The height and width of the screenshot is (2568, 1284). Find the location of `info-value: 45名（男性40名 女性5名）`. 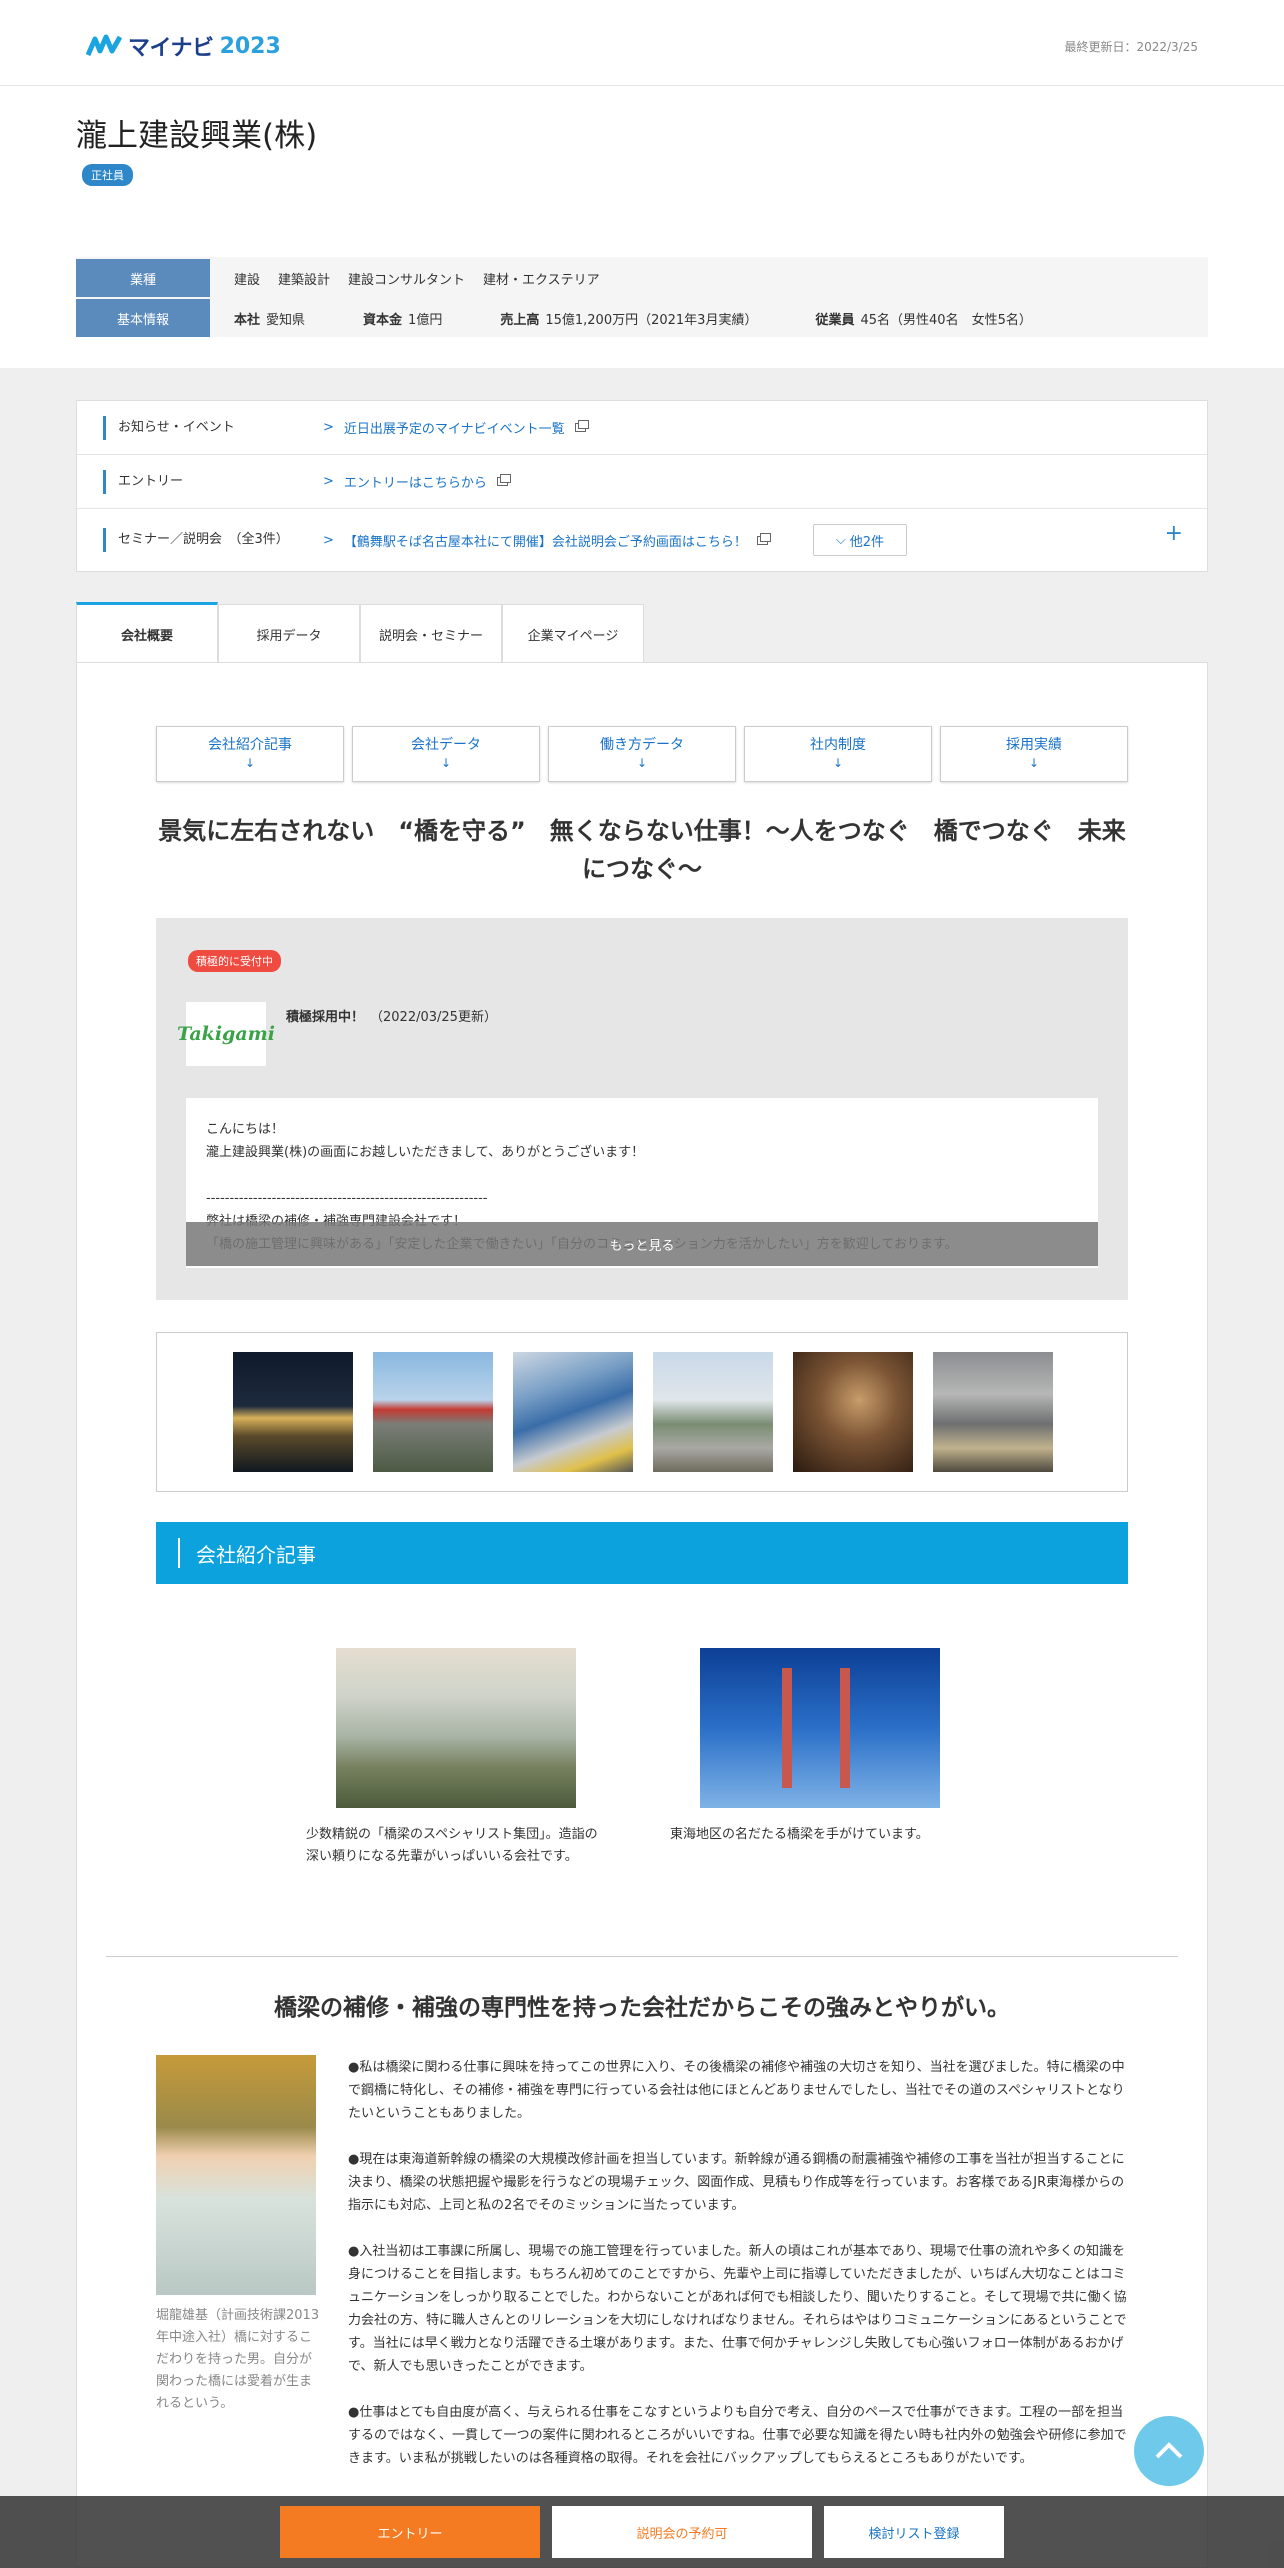

info-value: 45名（男性40名 女性5名） is located at coordinates (946, 320).